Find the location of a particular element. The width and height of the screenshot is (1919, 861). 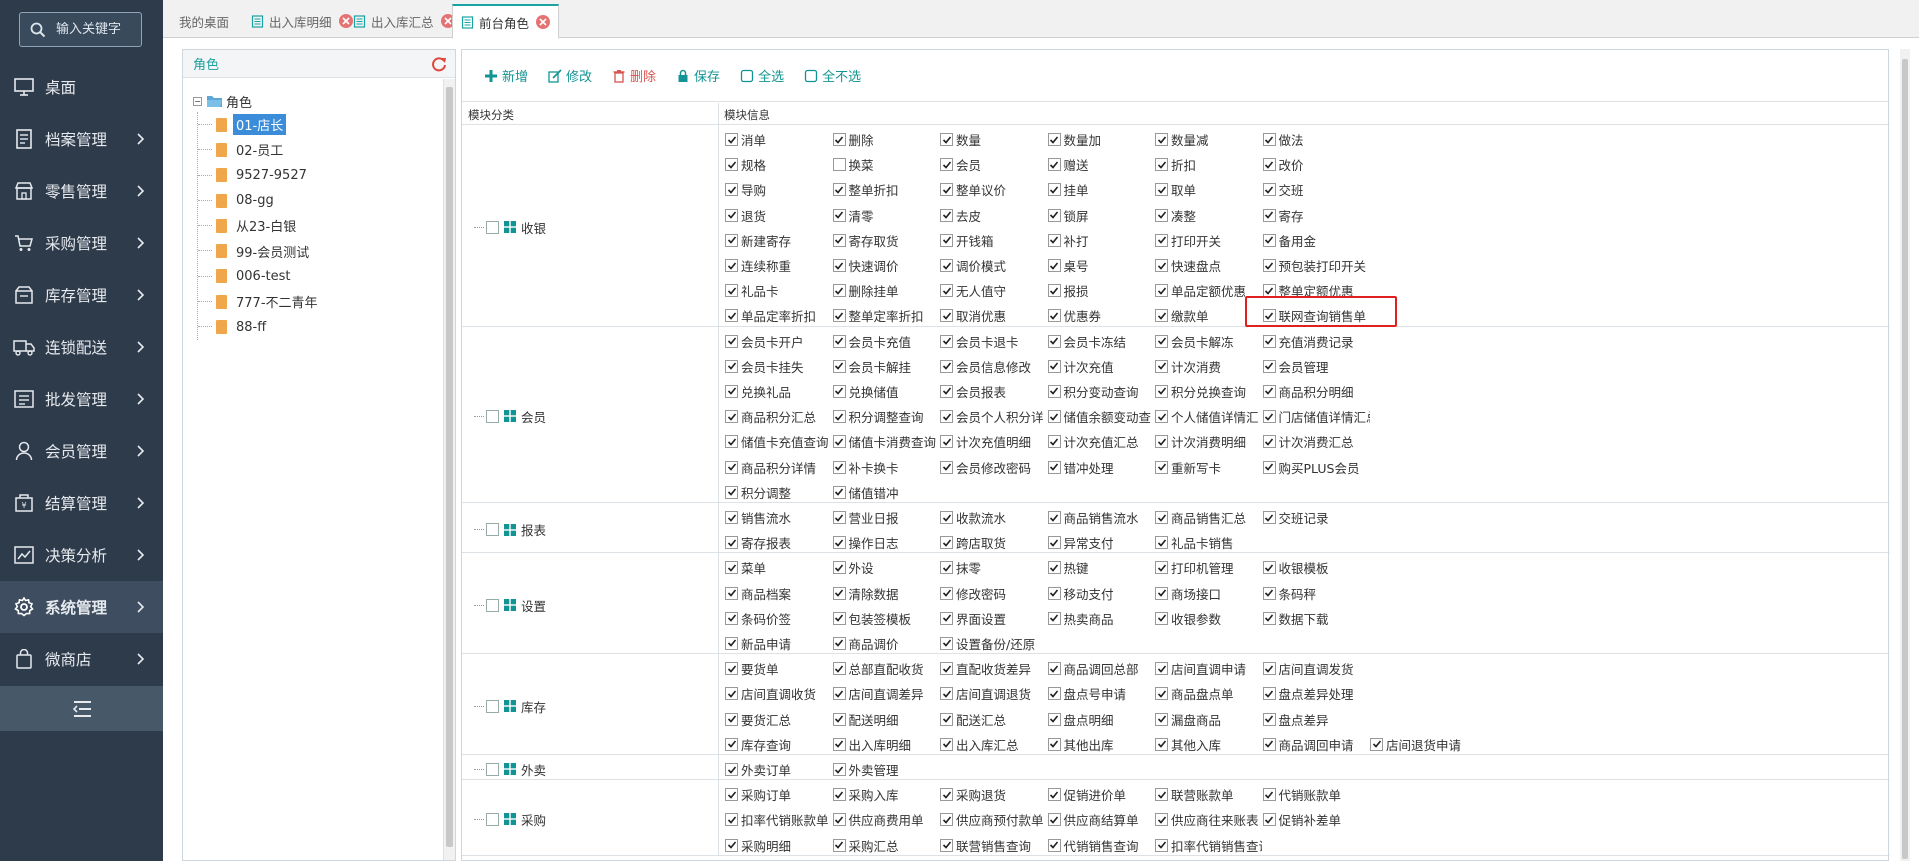

module-permission: 采购退货 is located at coordinates (993, 794).